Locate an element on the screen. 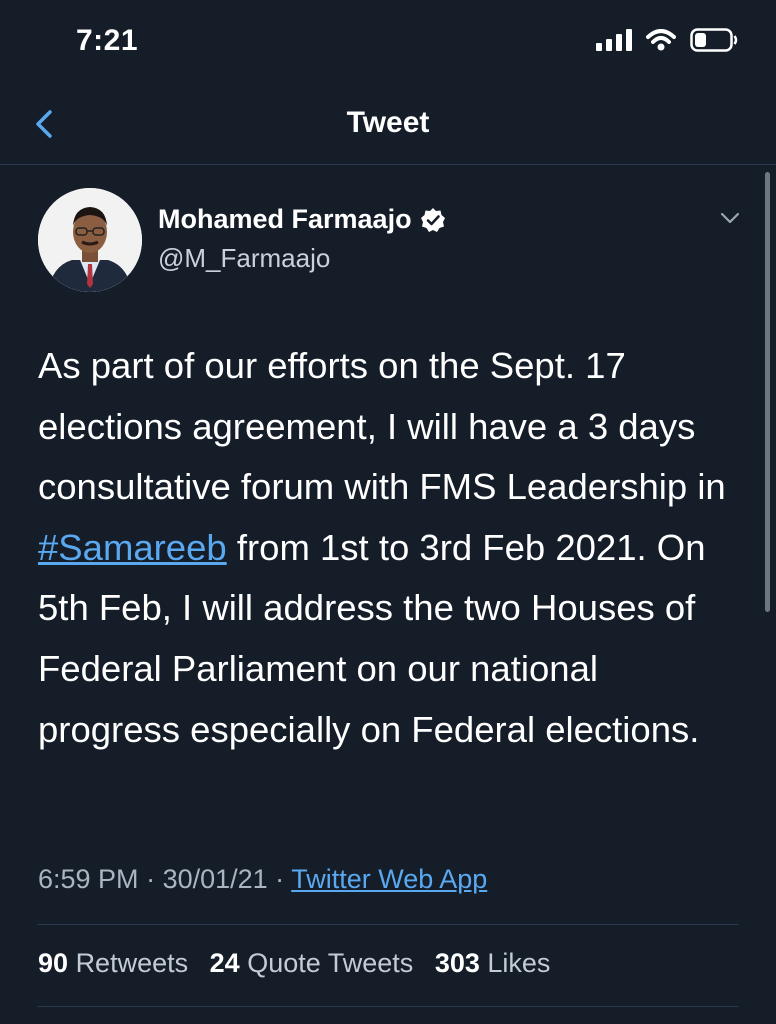 Image resolution: width=776 pixels, height=1024 pixels. avatar-image is located at coordinates (90, 240).